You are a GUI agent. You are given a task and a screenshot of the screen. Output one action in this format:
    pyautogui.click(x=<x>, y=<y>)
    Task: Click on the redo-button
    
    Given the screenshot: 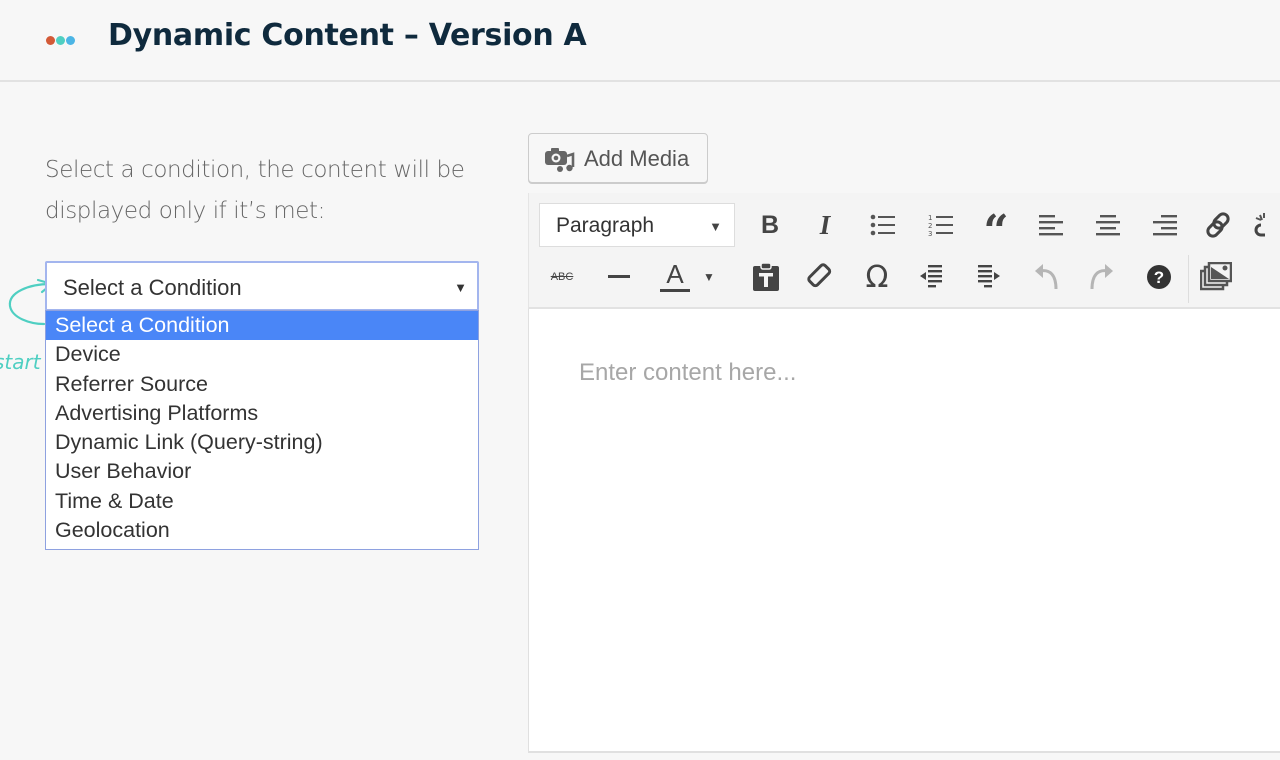 What is the action you would take?
    pyautogui.click(x=1101, y=277)
    